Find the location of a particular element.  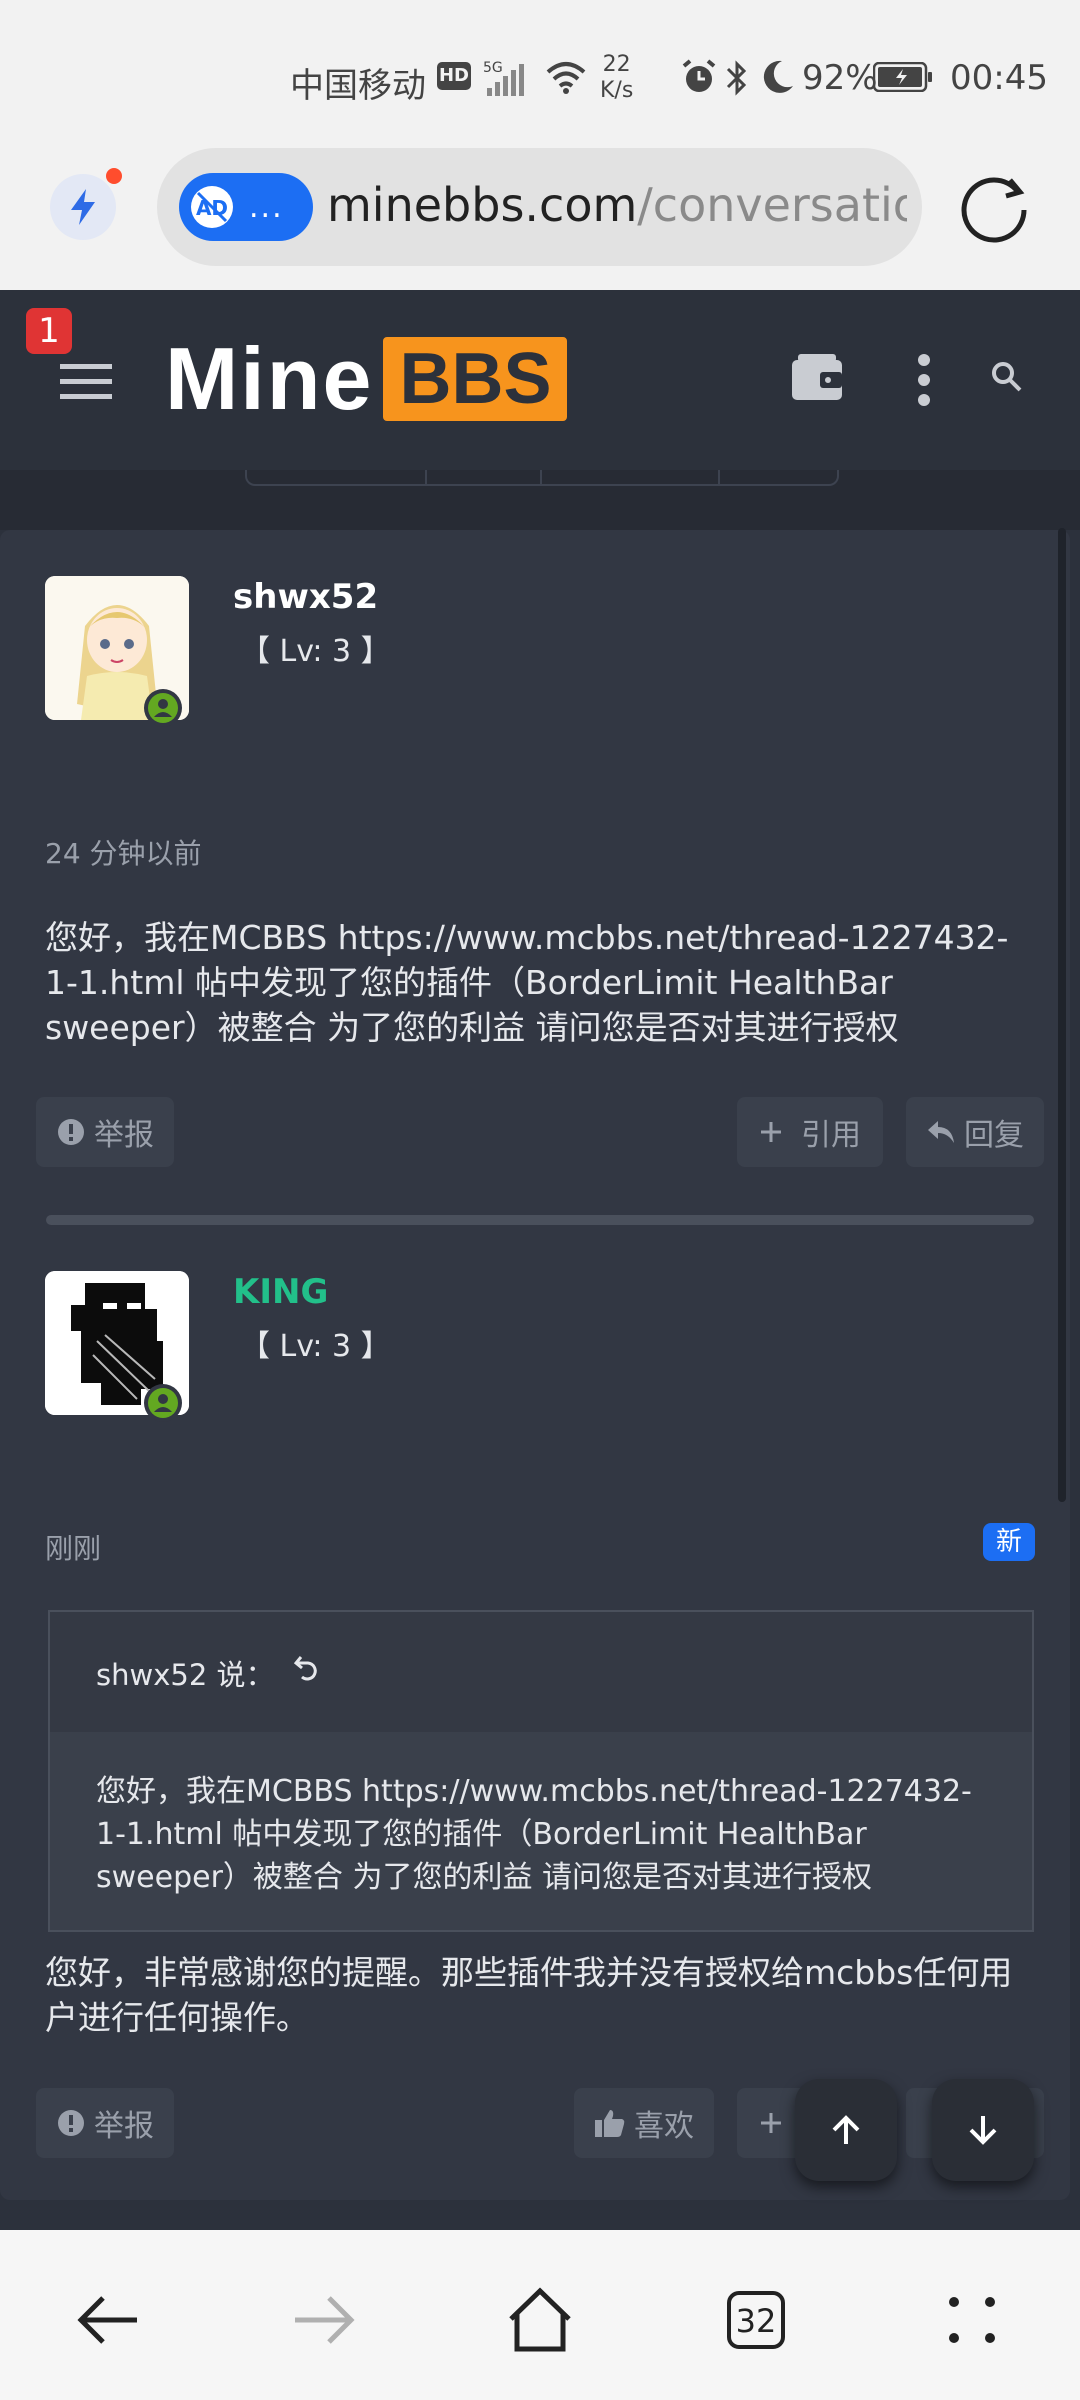

reply-button: 回复 is located at coordinates (975, 1132).